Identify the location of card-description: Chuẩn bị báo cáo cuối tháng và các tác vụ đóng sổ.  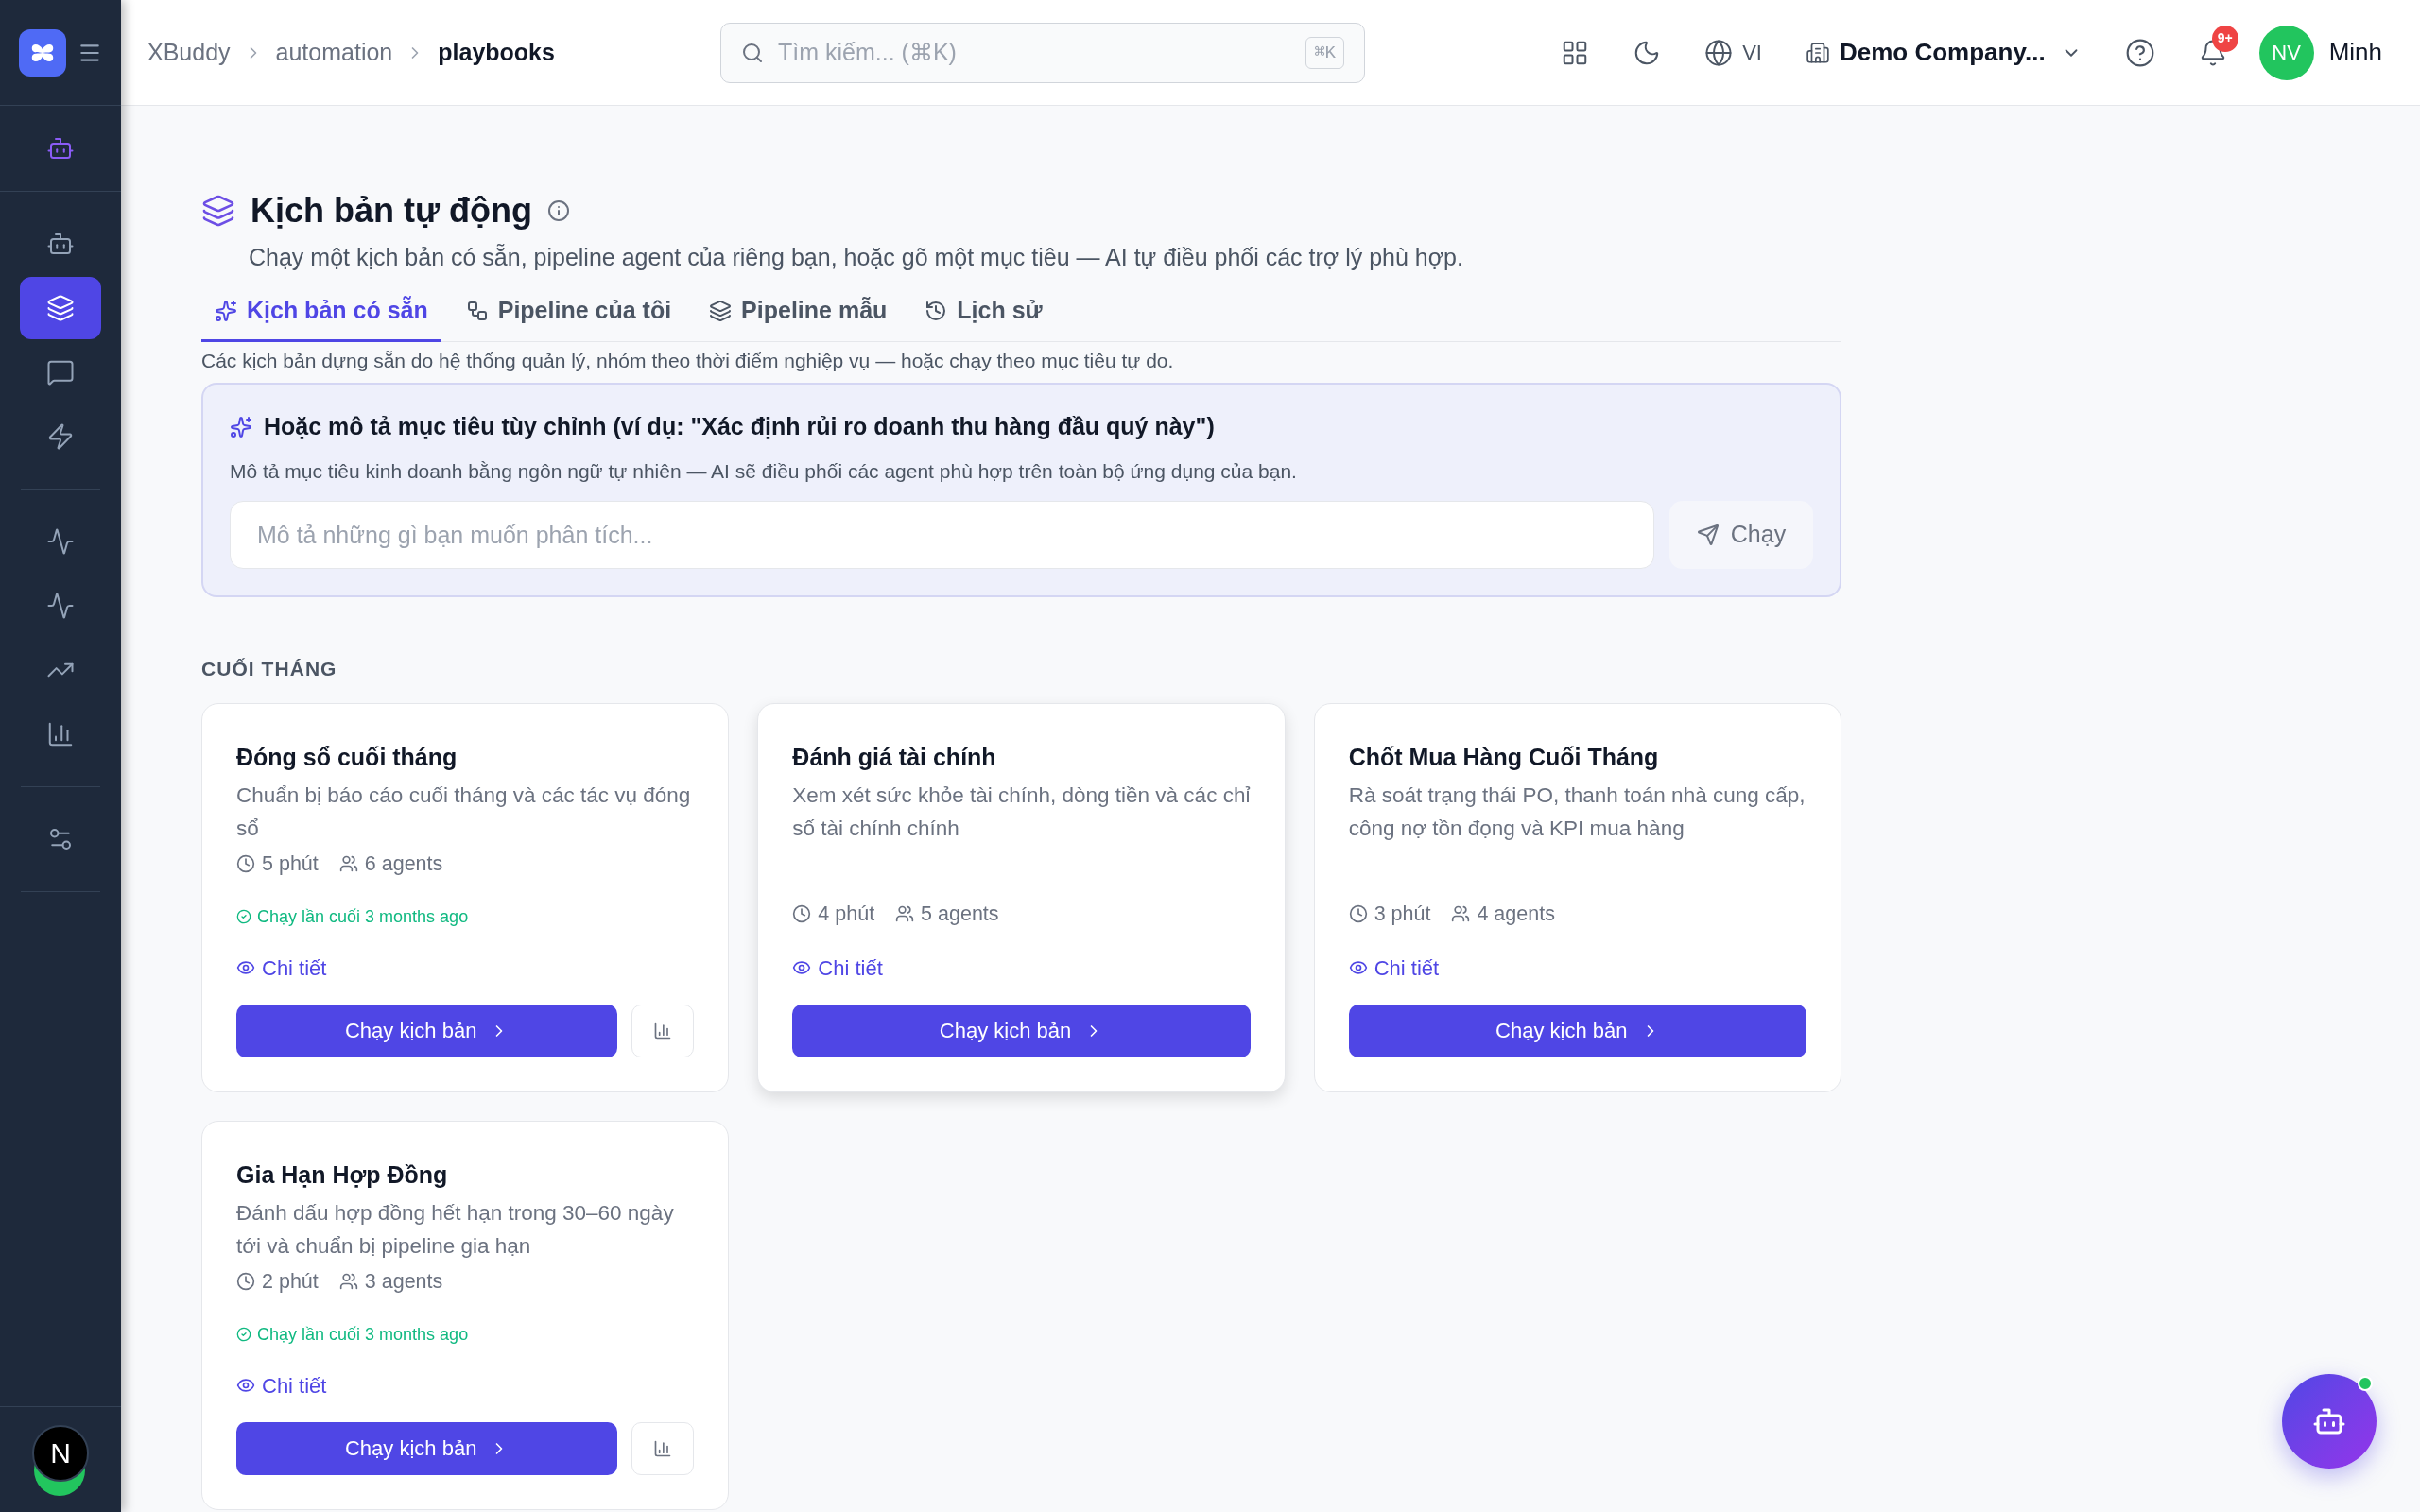
(464, 812).